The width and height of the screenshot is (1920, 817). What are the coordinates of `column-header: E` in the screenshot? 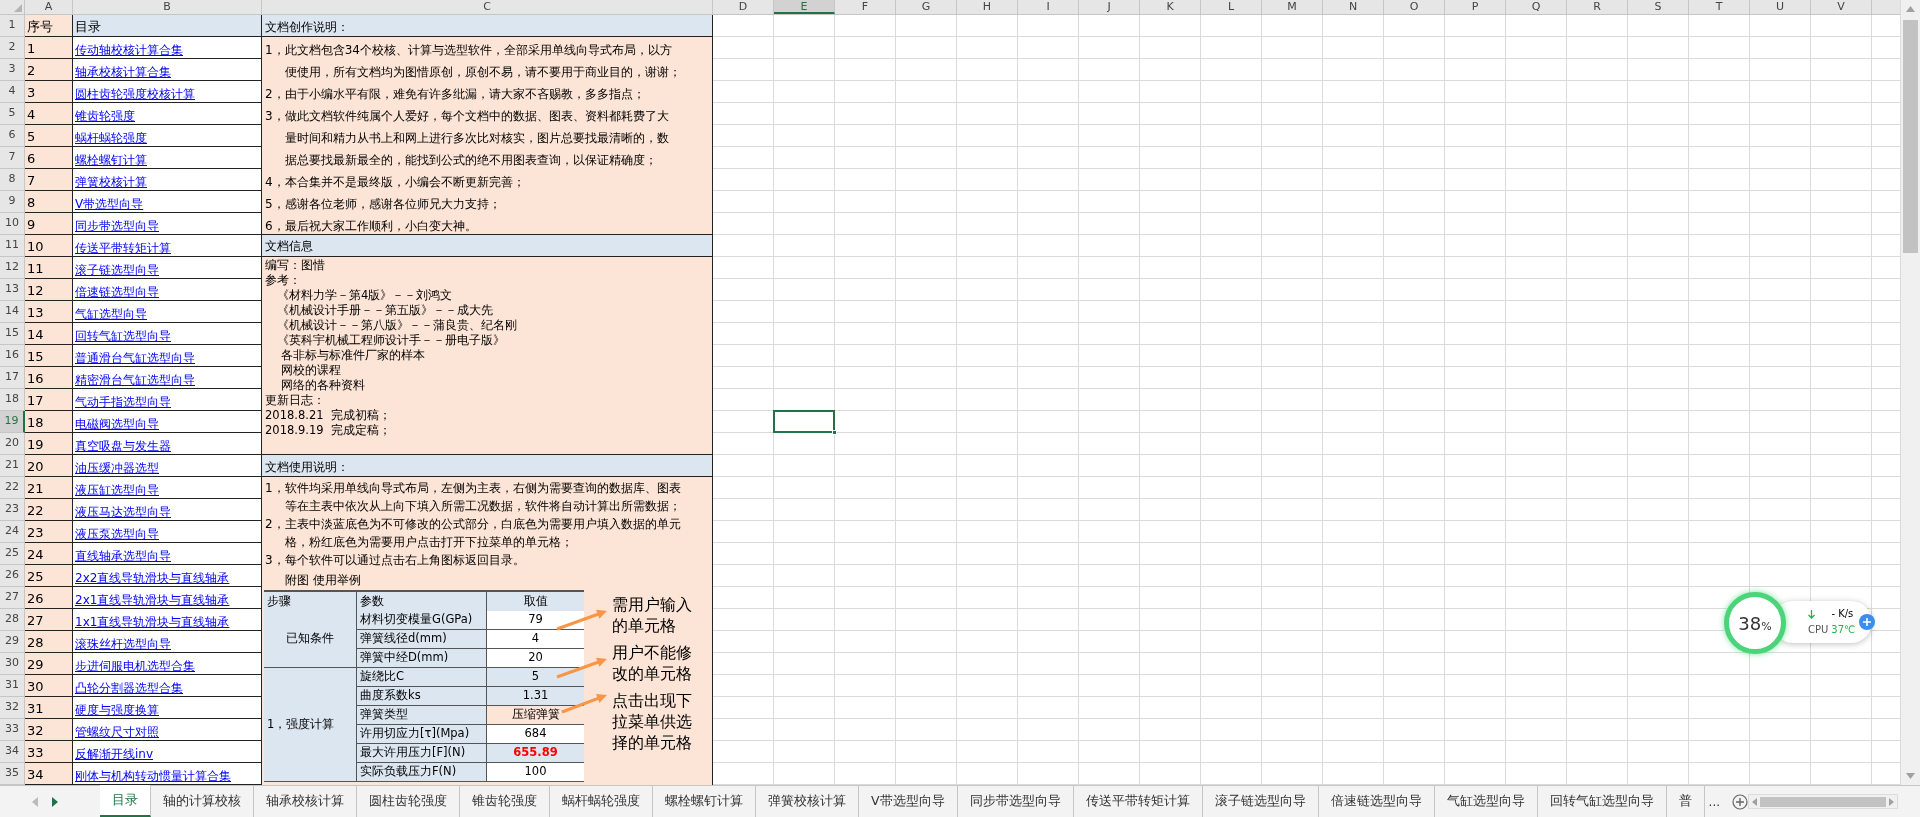 It's located at (804, 7).